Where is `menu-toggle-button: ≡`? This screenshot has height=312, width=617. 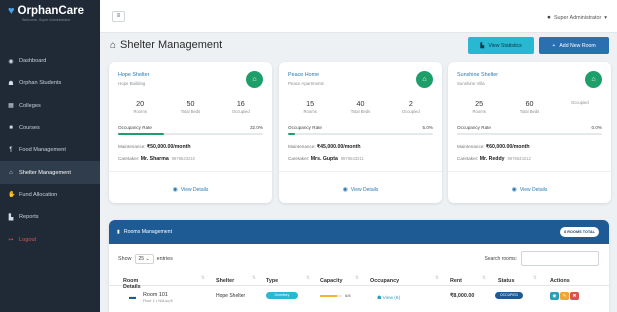 menu-toggle-button: ≡ is located at coordinates (118, 16).